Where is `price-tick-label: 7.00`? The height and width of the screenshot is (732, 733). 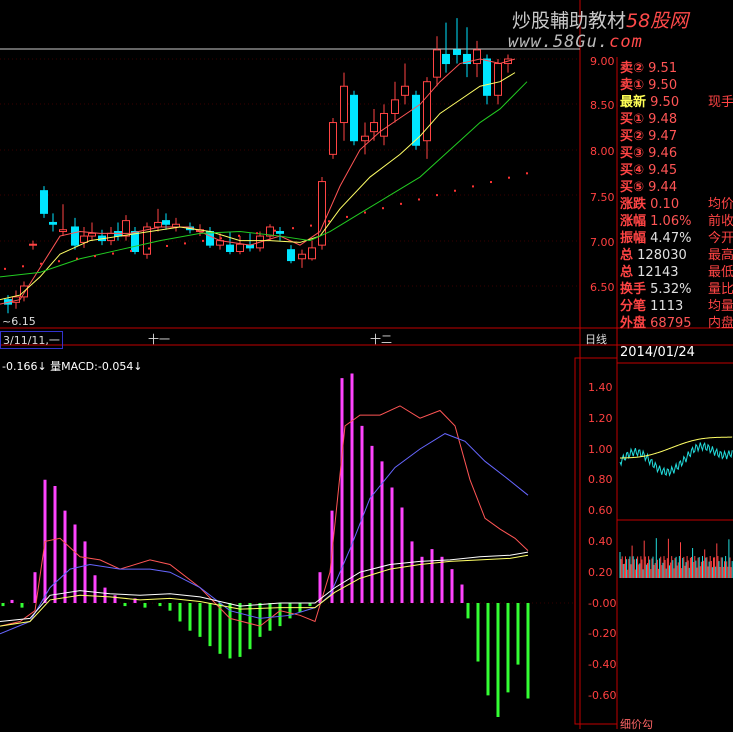 price-tick-label: 7.00 is located at coordinates (602, 242).